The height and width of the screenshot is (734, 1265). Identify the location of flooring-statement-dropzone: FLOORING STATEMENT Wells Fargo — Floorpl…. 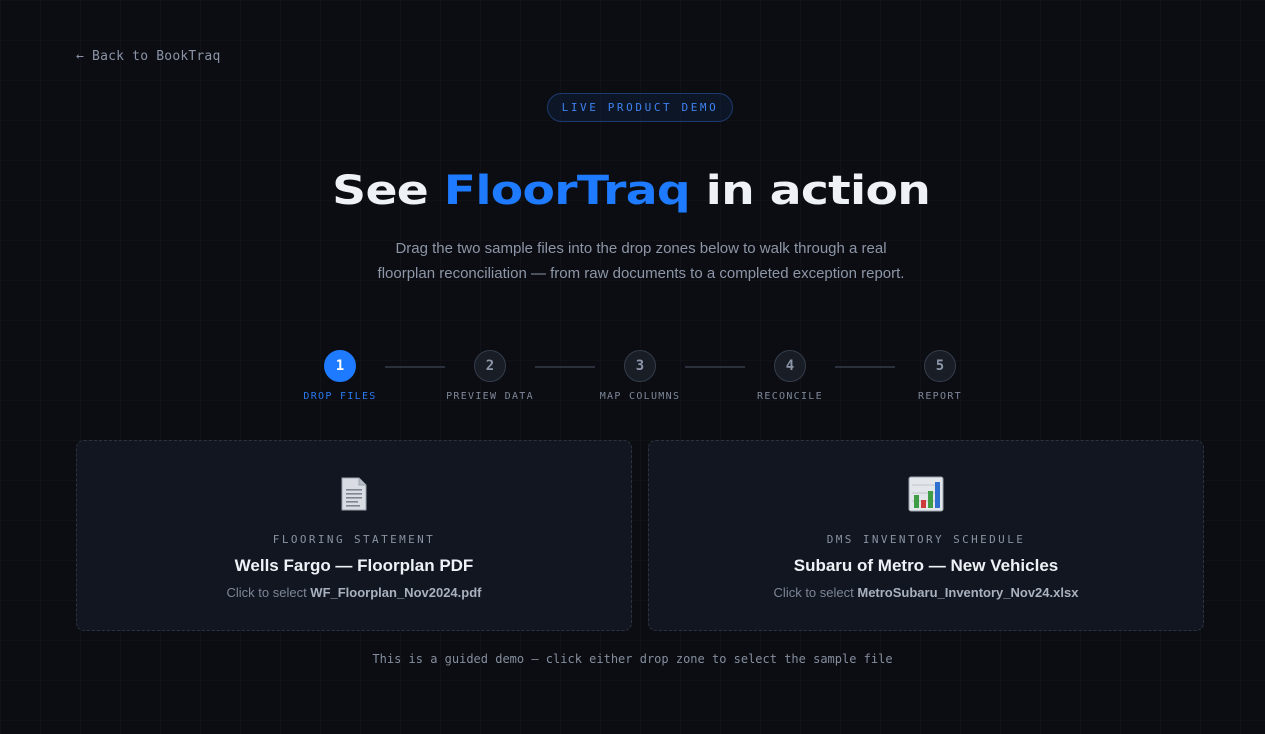
(354, 535).